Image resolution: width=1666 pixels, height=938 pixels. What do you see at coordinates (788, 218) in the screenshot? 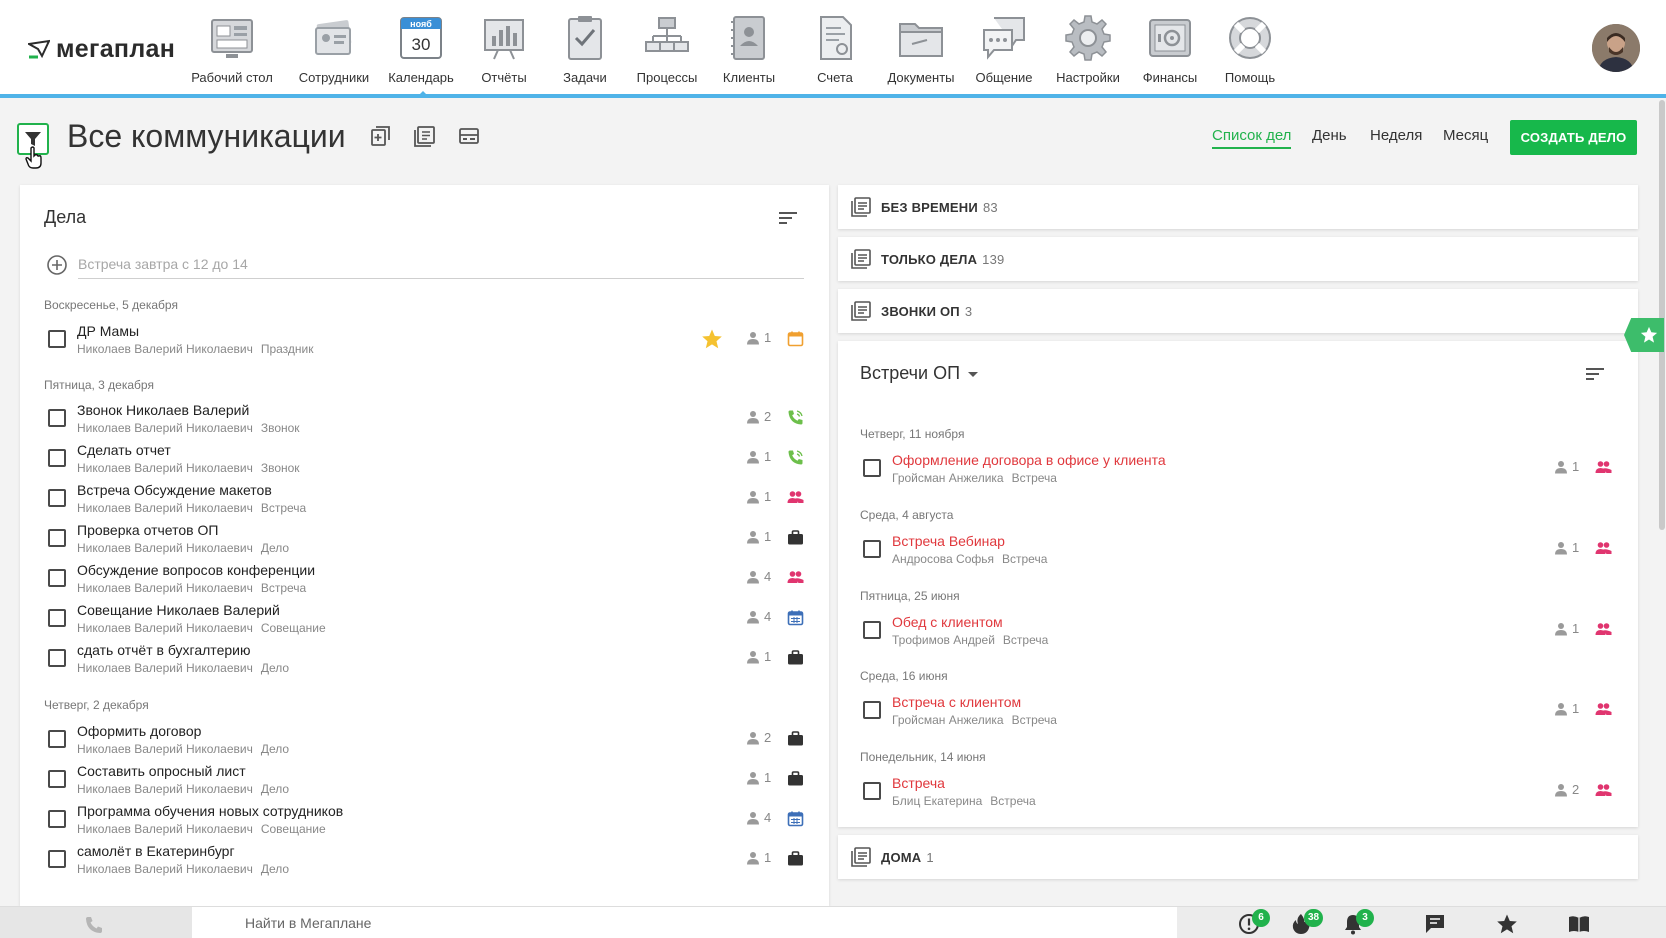
I see `sort-icon` at bounding box center [788, 218].